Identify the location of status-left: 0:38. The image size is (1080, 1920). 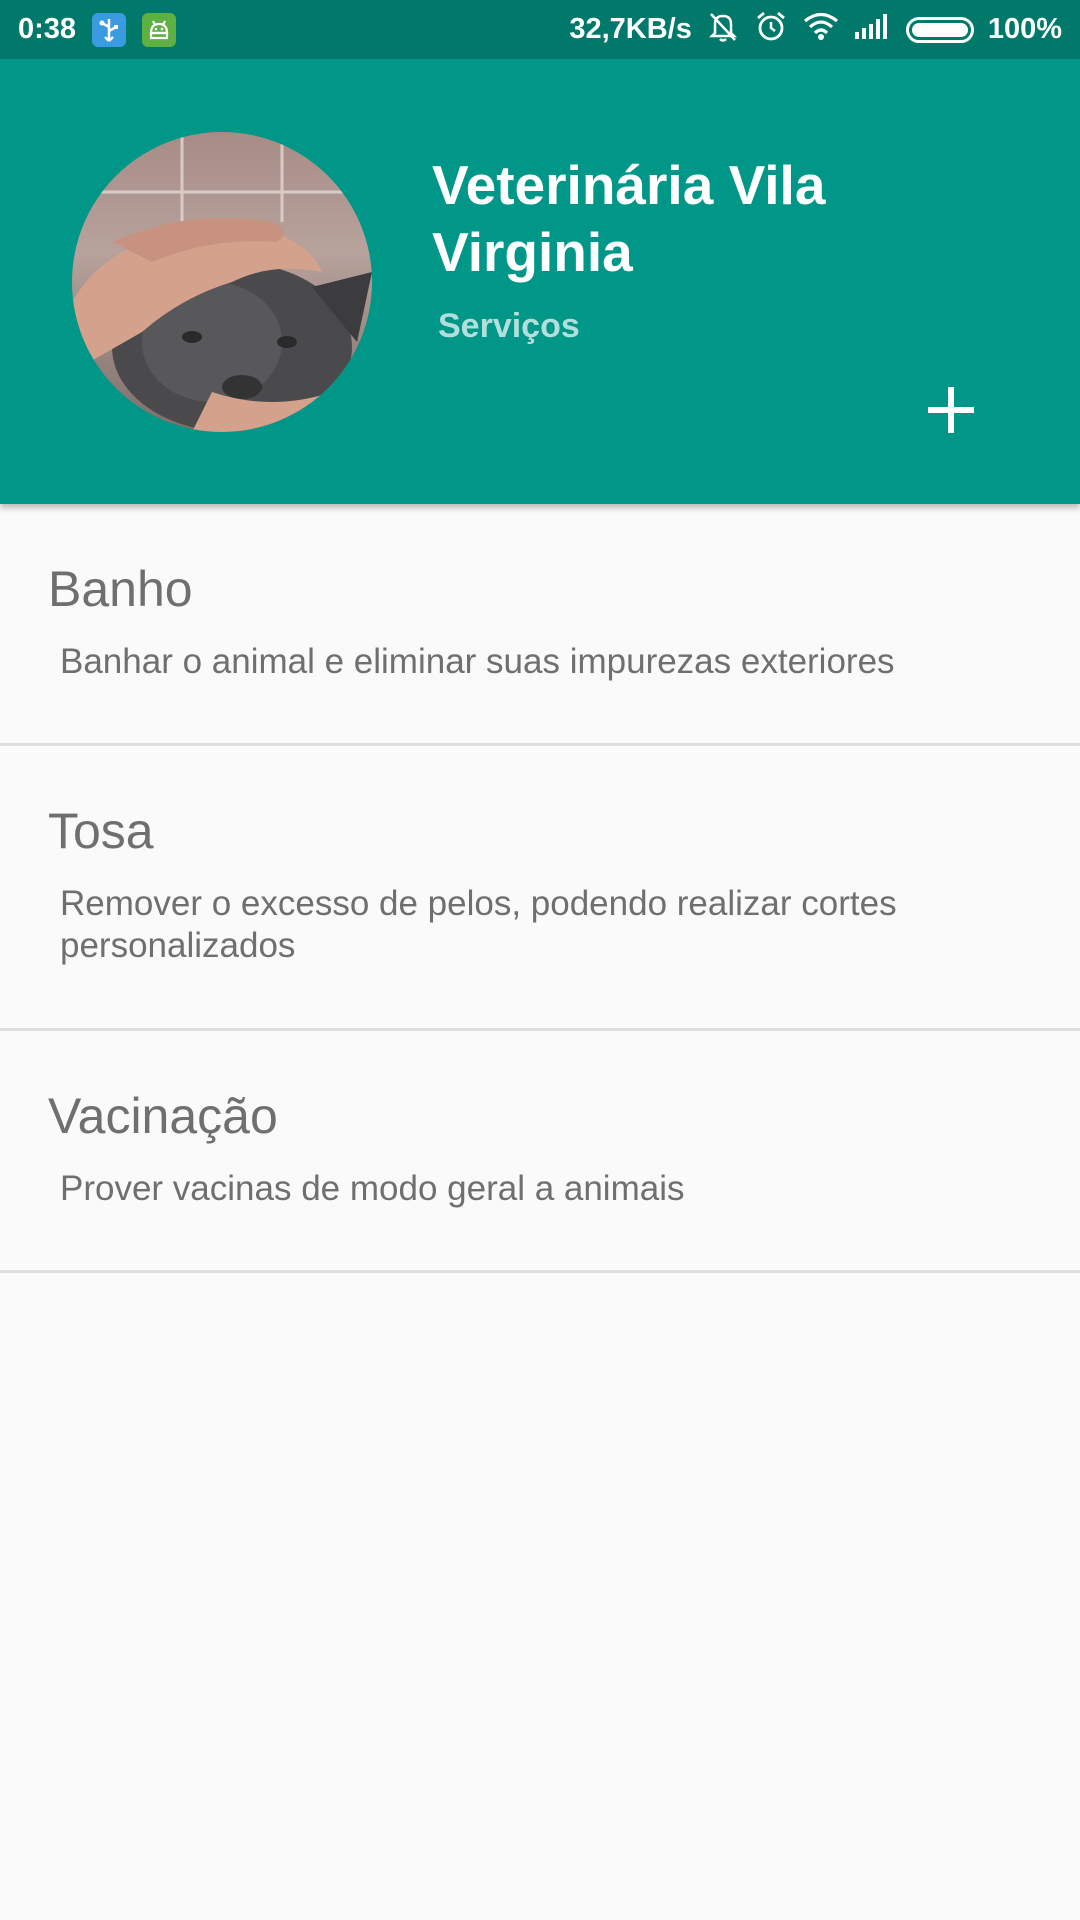
(105, 29).